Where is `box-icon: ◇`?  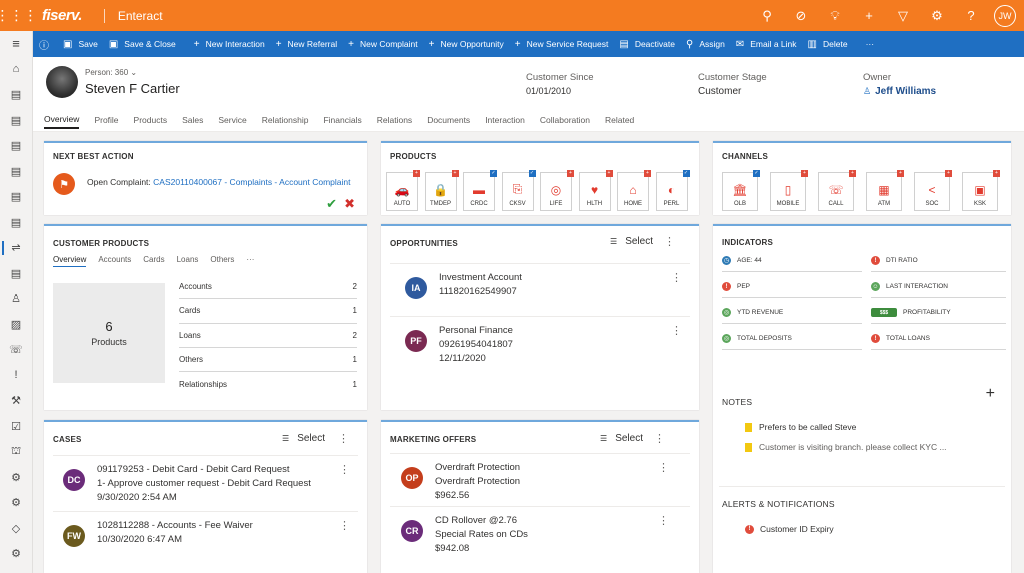
box-icon: ◇ is located at coordinates (16, 529).